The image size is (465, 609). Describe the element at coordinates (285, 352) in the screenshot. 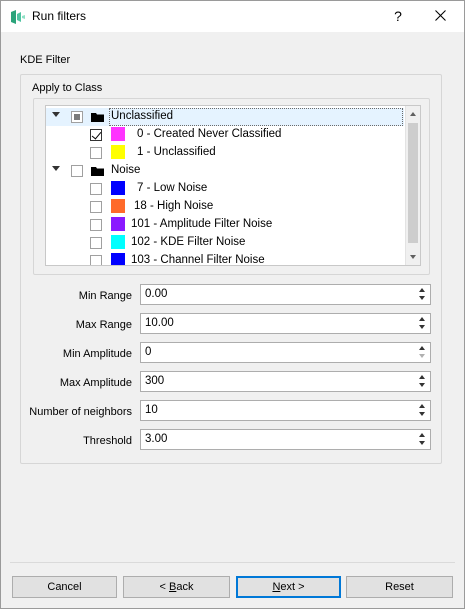

I see `min-amplitude-spinbox: 0` at that location.